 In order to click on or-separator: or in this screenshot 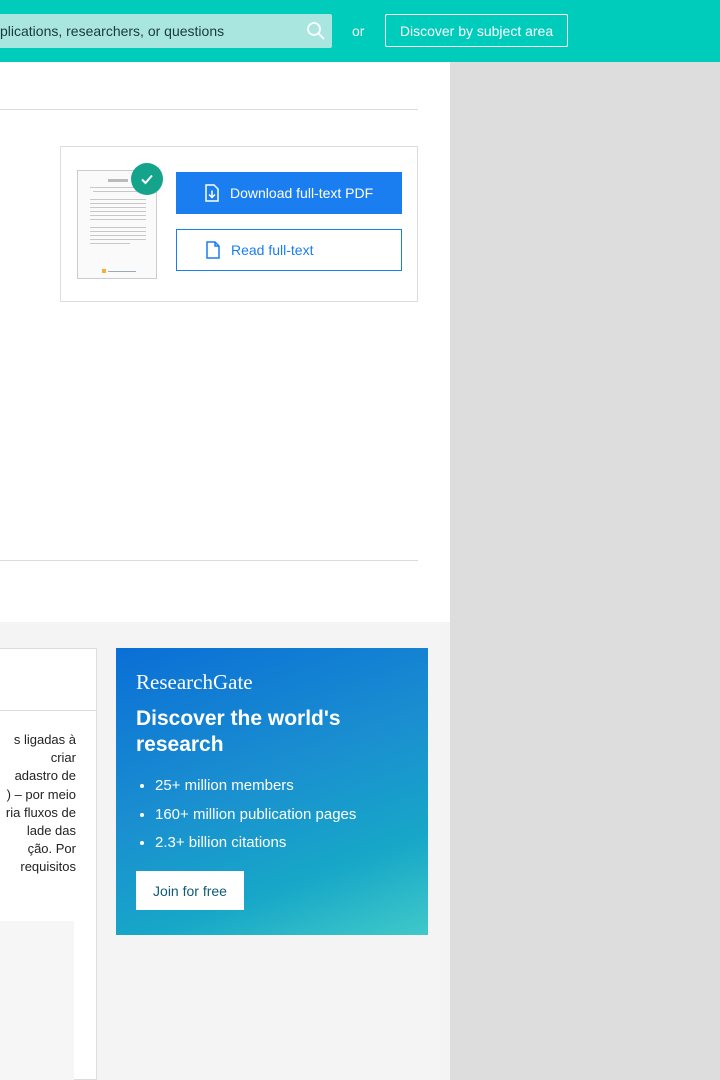, I will do `click(358, 31)`.